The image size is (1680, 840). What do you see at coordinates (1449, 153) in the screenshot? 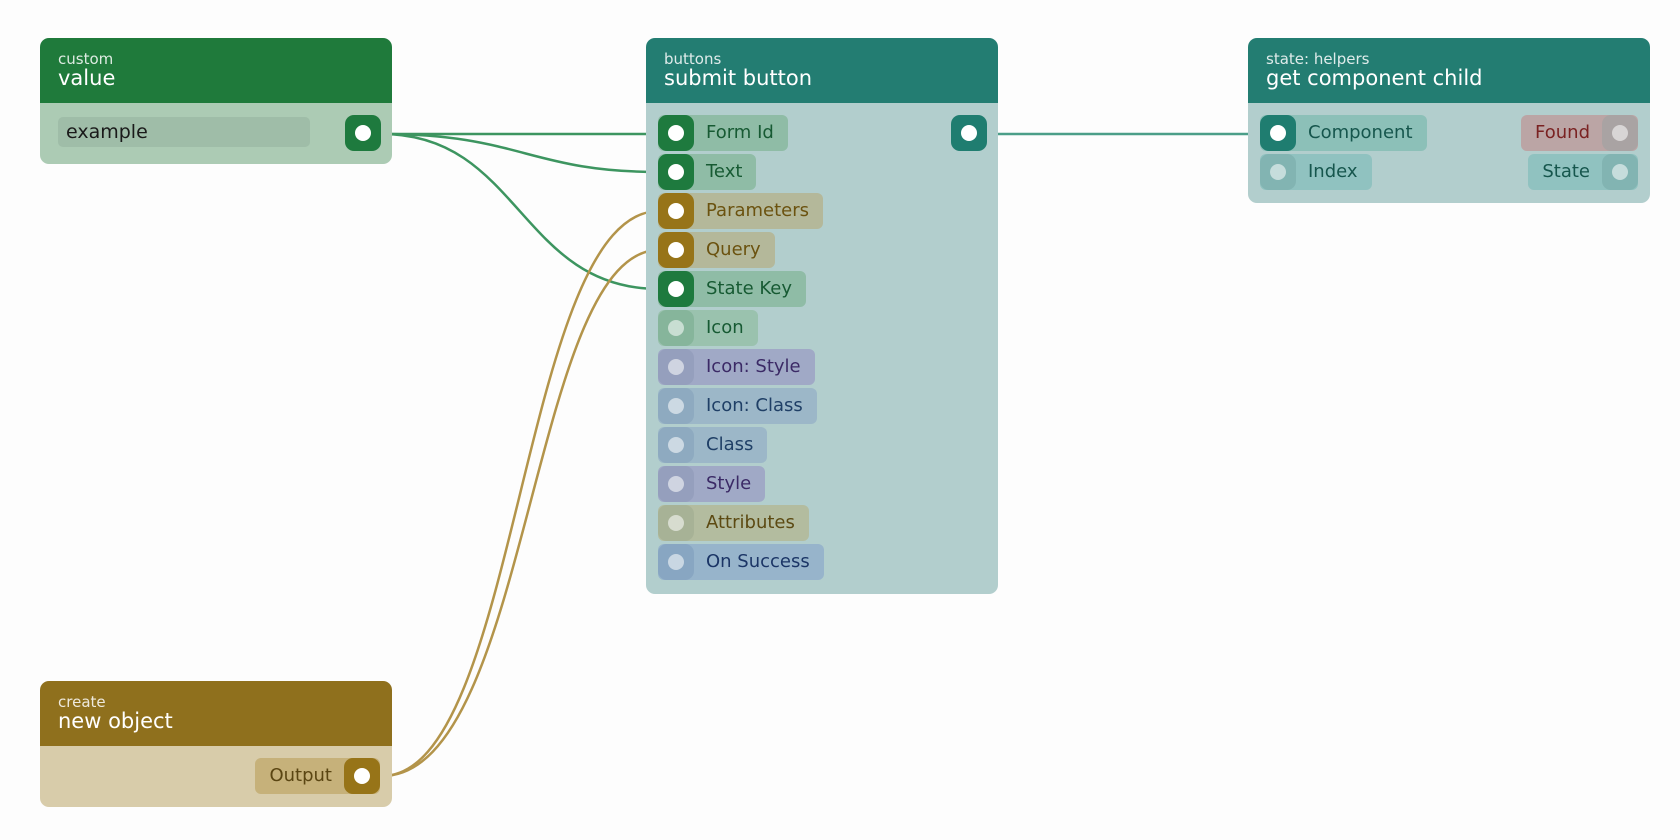
I see `get-component-child-node-body: Component Index Found State` at bounding box center [1449, 153].